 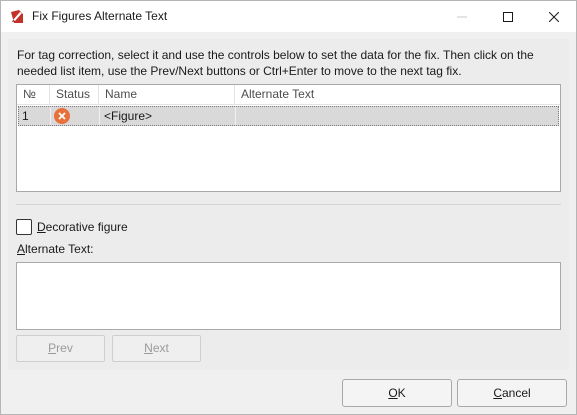 What do you see at coordinates (288, 16) in the screenshot?
I see `title-bar: Fix Figures Alternate Text` at bounding box center [288, 16].